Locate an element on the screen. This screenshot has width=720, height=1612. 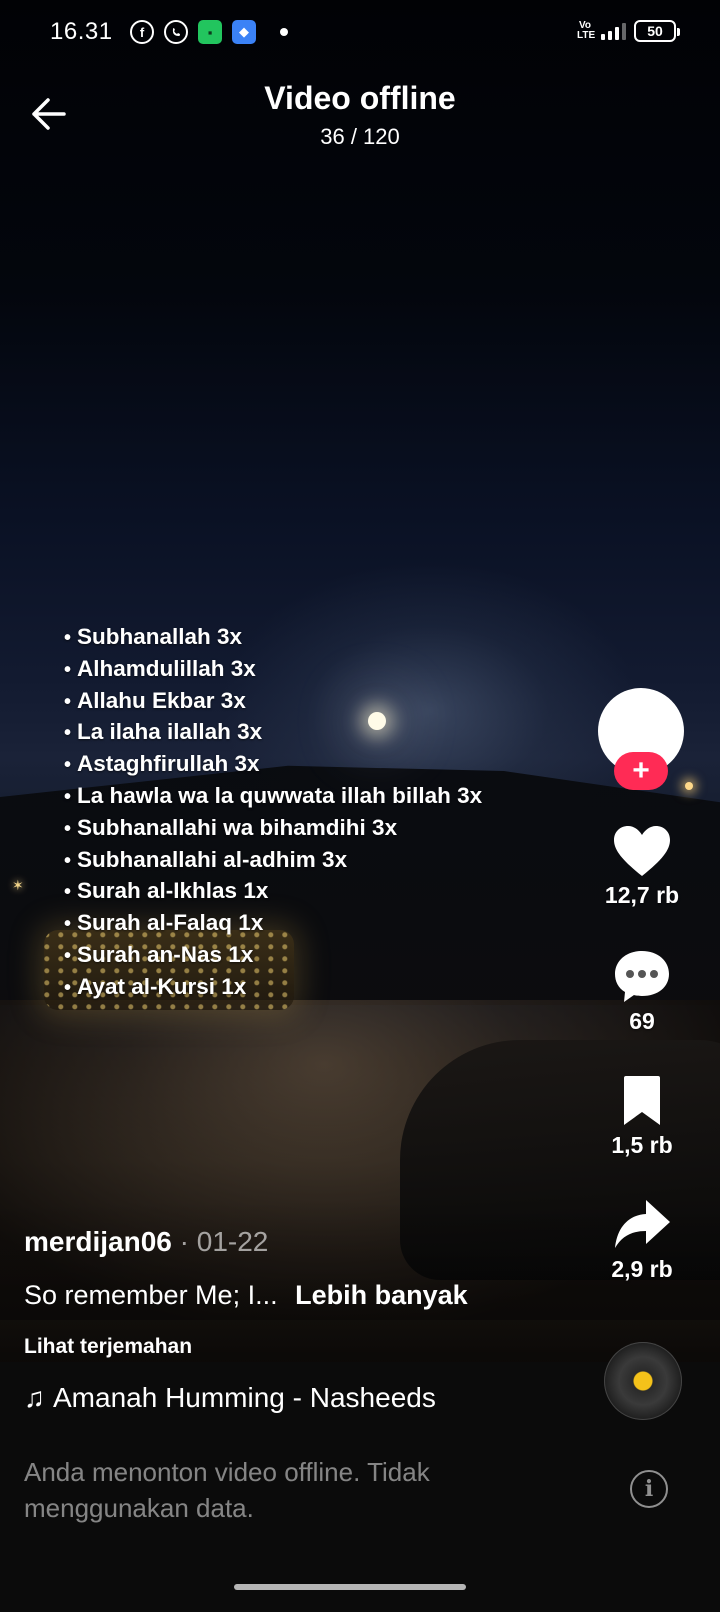
save-count: 1,5 rb is located at coordinates (642, 1145).